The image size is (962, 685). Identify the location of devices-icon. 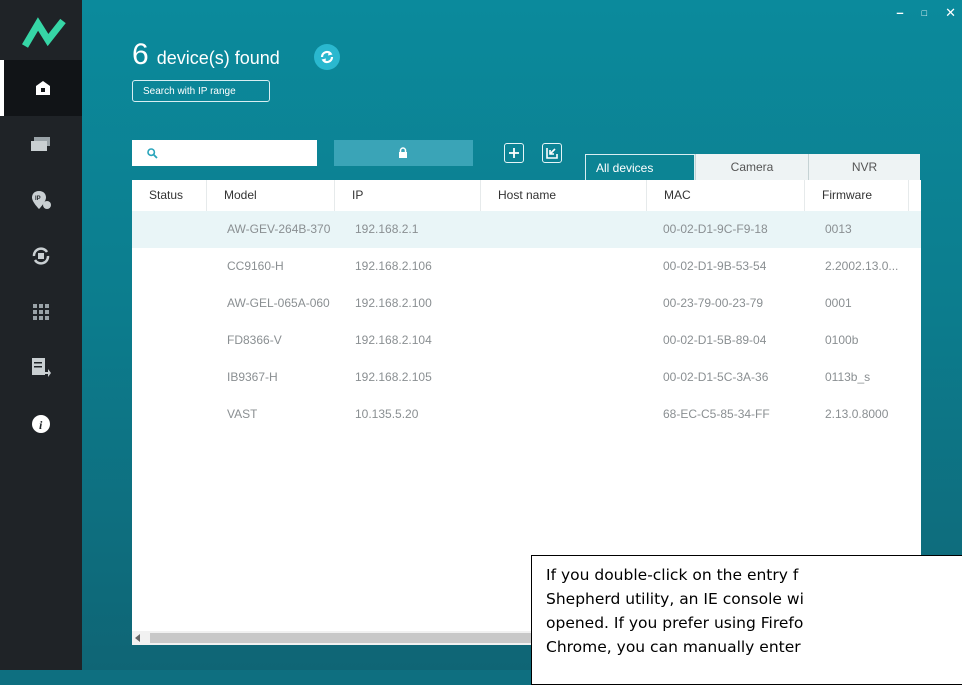
(40, 144).